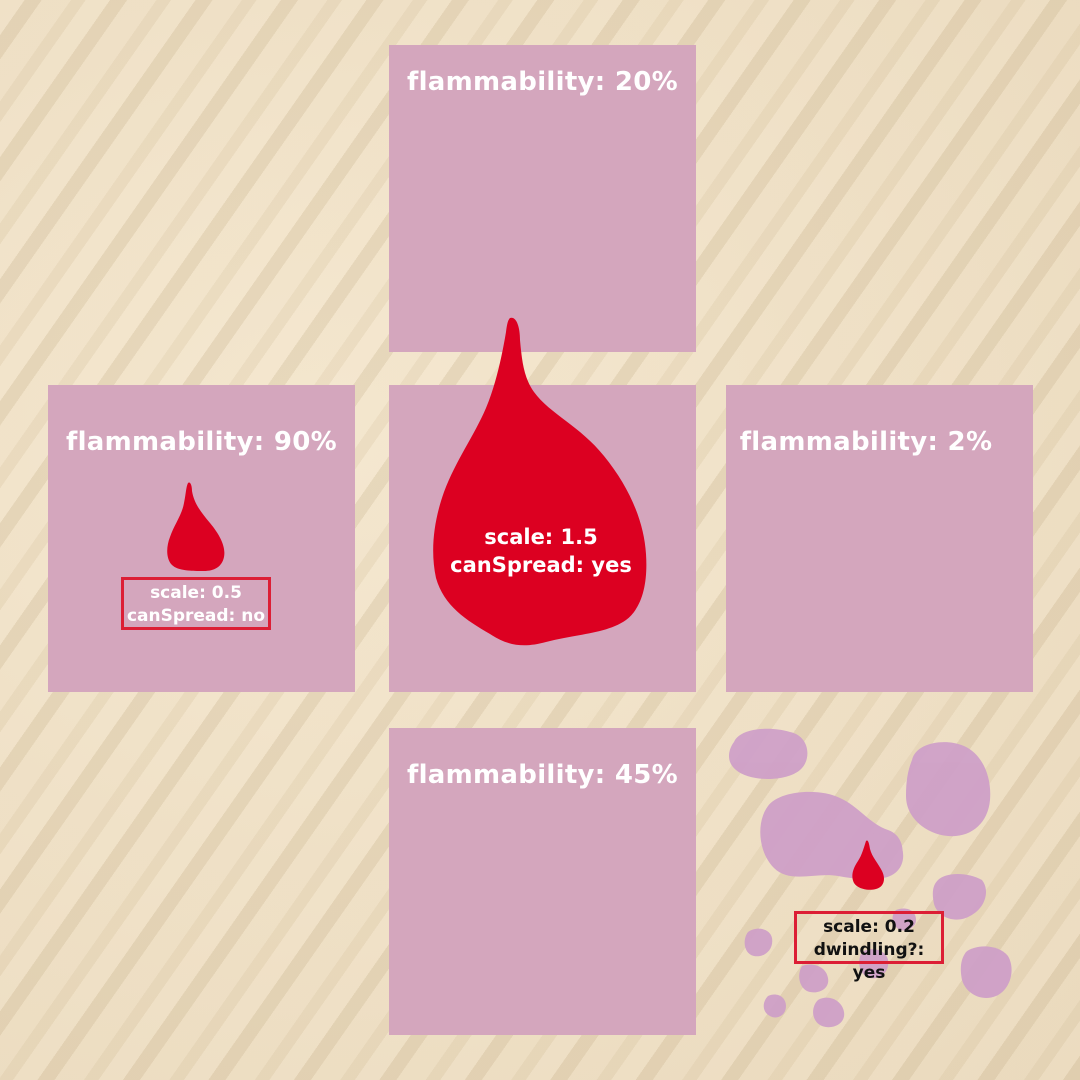  I want to click on puddle-drop-dwindling-status: dwindling?: yes, so click(869, 961).